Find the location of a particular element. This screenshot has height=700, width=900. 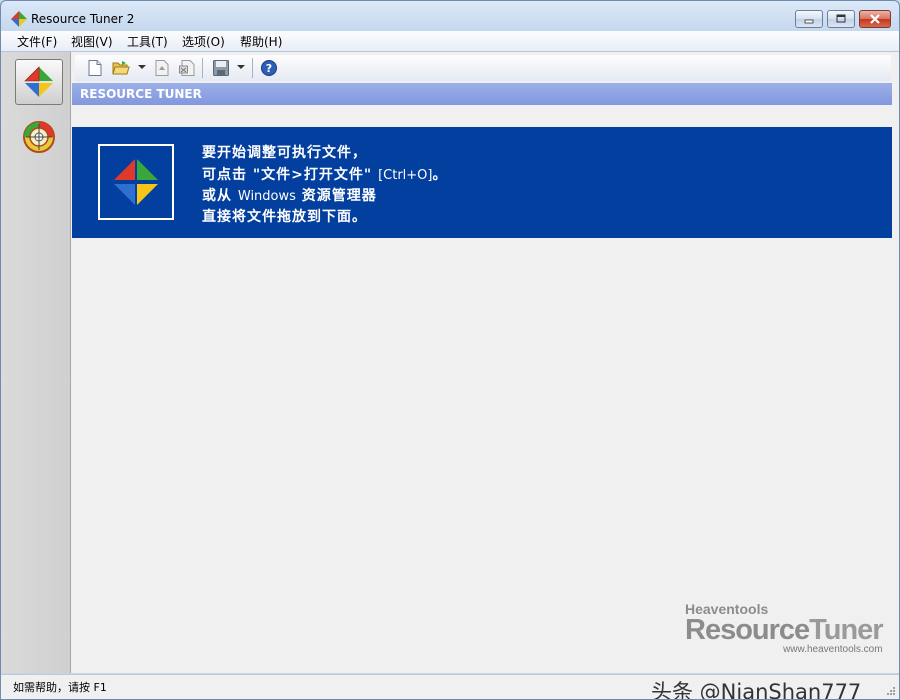

watermark-product-part: Tuner is located at coordinates (846, 630).